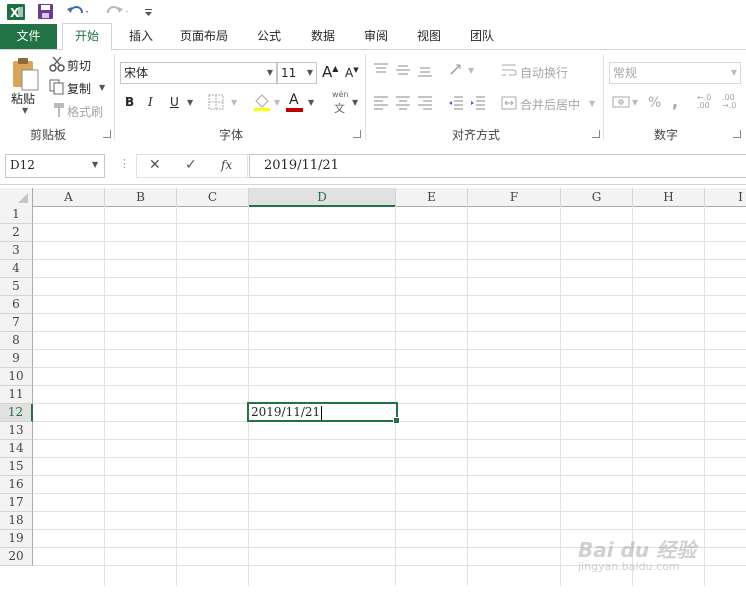 The image size is (746, 603). What do you see at coordinates (79, 88) in the screenshot?
I see `copy-button: 复制` at bounding box center [79, 88].